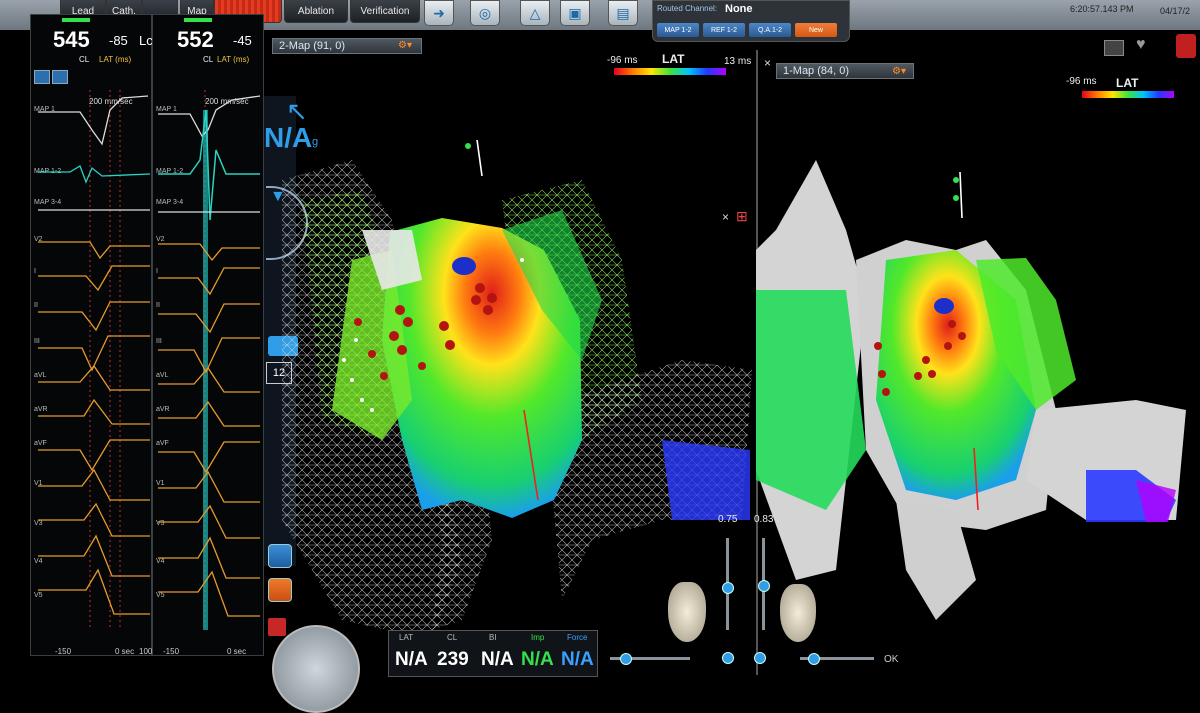  I want to click on readout-header-bi: BI, so click(493, 637).